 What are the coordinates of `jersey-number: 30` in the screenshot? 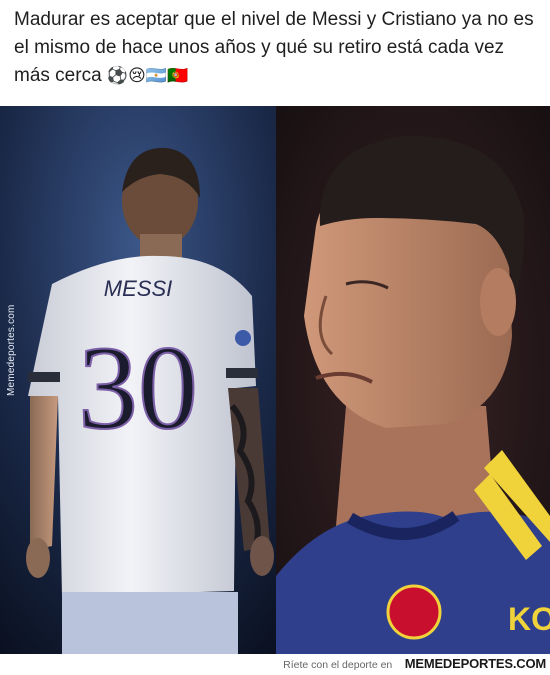 It's located at (138, 387).